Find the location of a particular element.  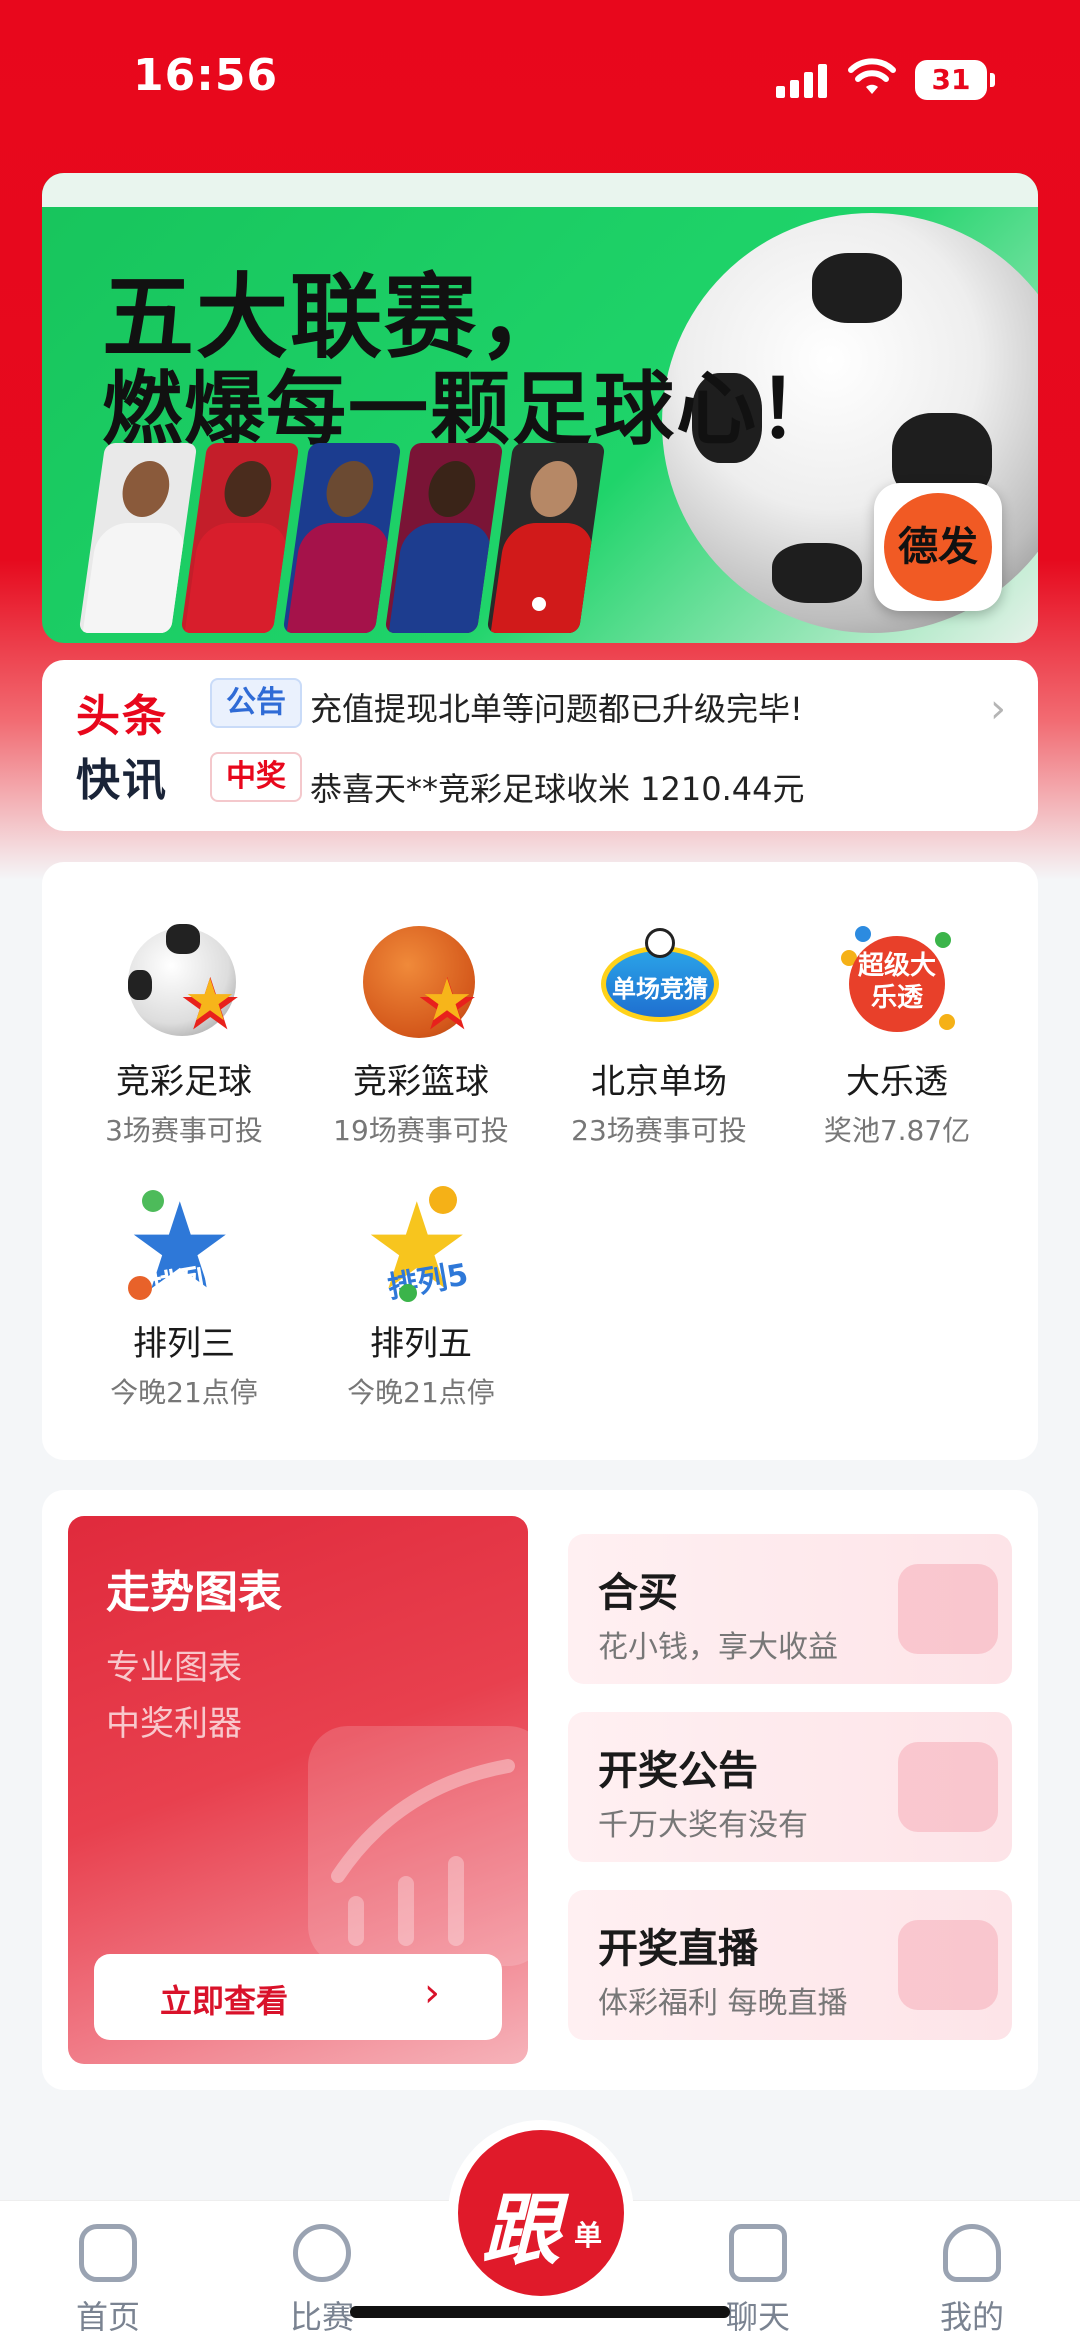

trend-circle-icon is located at coordinates (322, 2253).